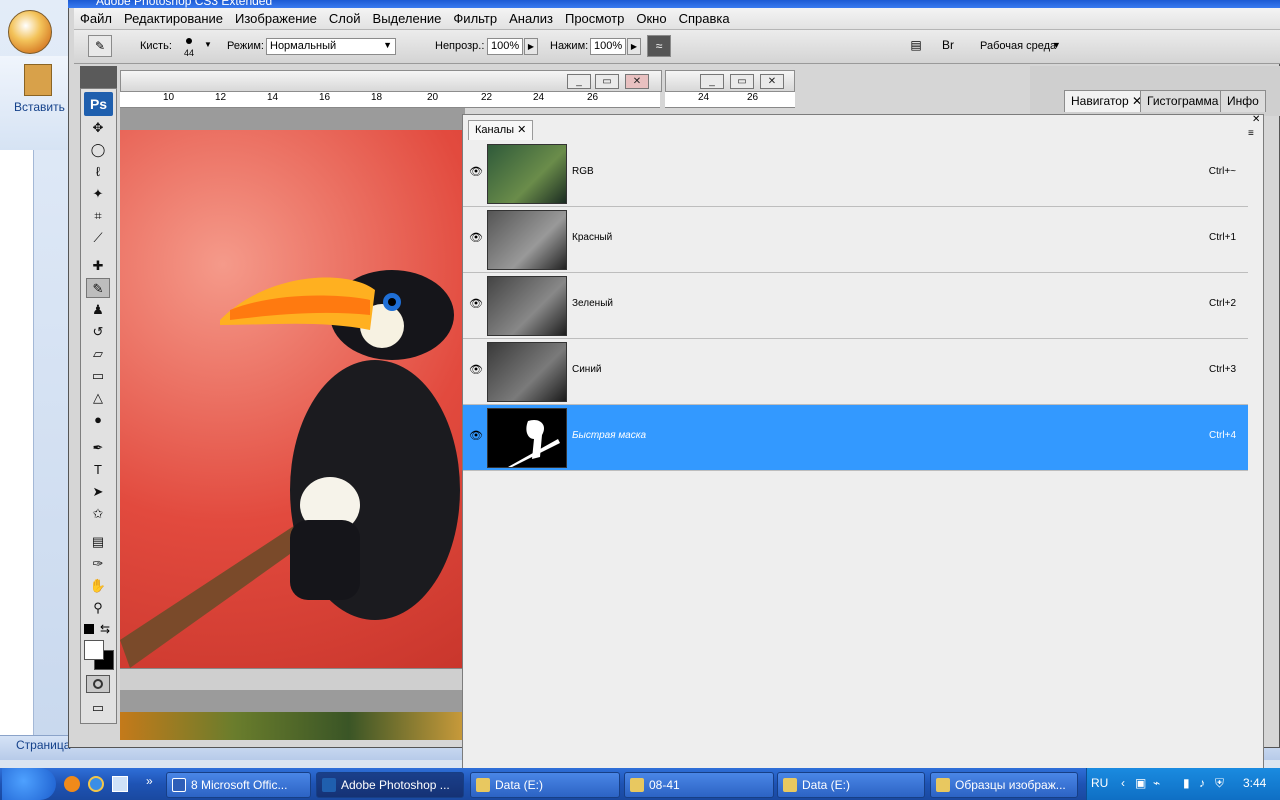 The height and width of the screenshot is (800, 1280). I want to click on default-colors-icon, so click(89, 629).